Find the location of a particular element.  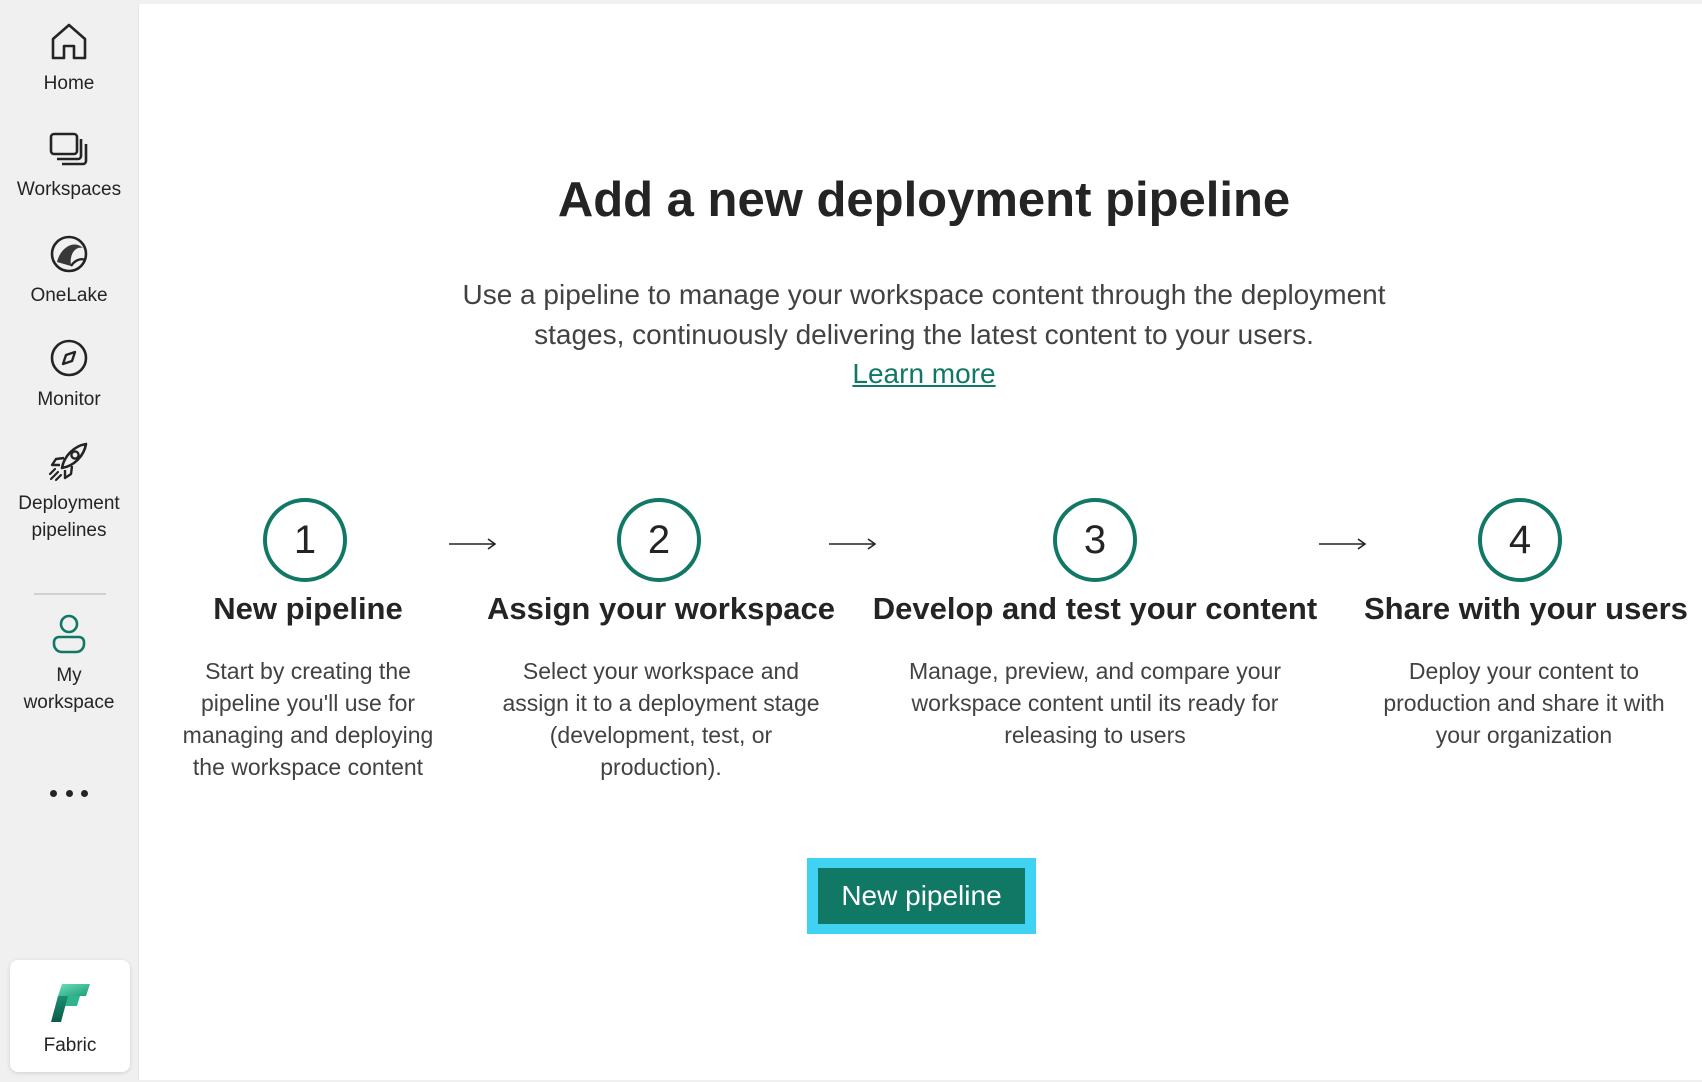

nav-workspaces-label: Workspaces is located at coordinates (69, 189).